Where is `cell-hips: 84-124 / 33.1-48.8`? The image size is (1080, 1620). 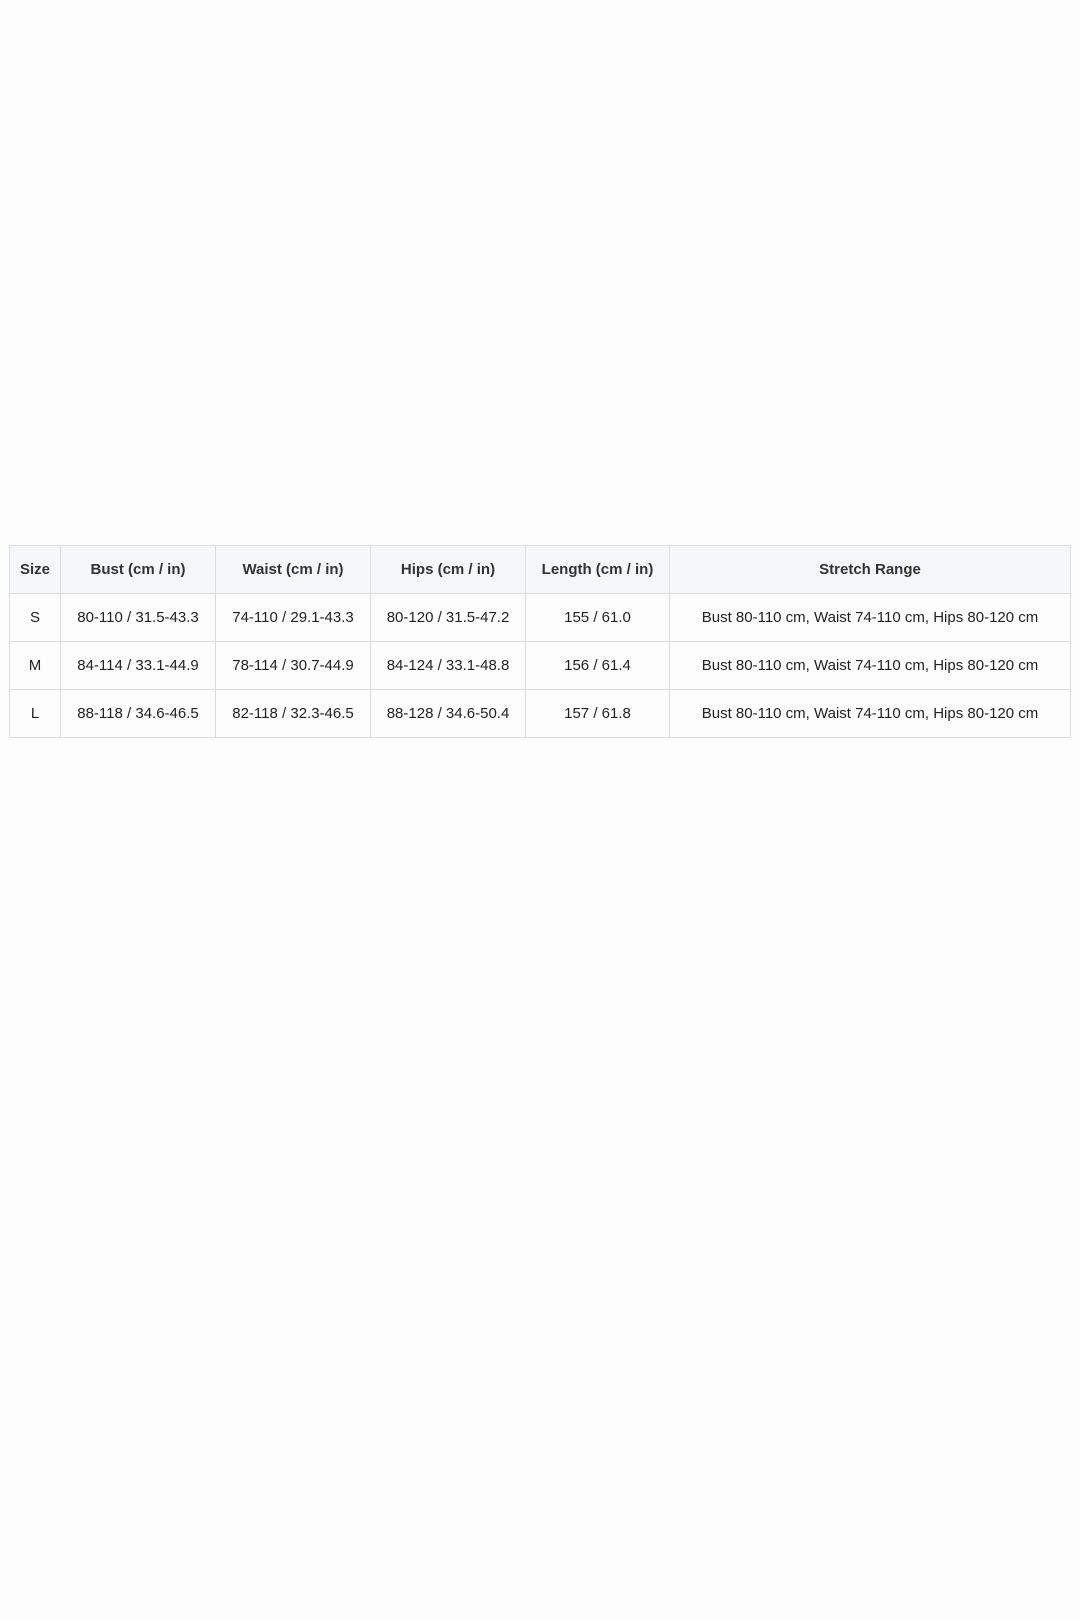 cell-hips: 84-124 / 33.1-48.8 is located at coordinates (448, 665).